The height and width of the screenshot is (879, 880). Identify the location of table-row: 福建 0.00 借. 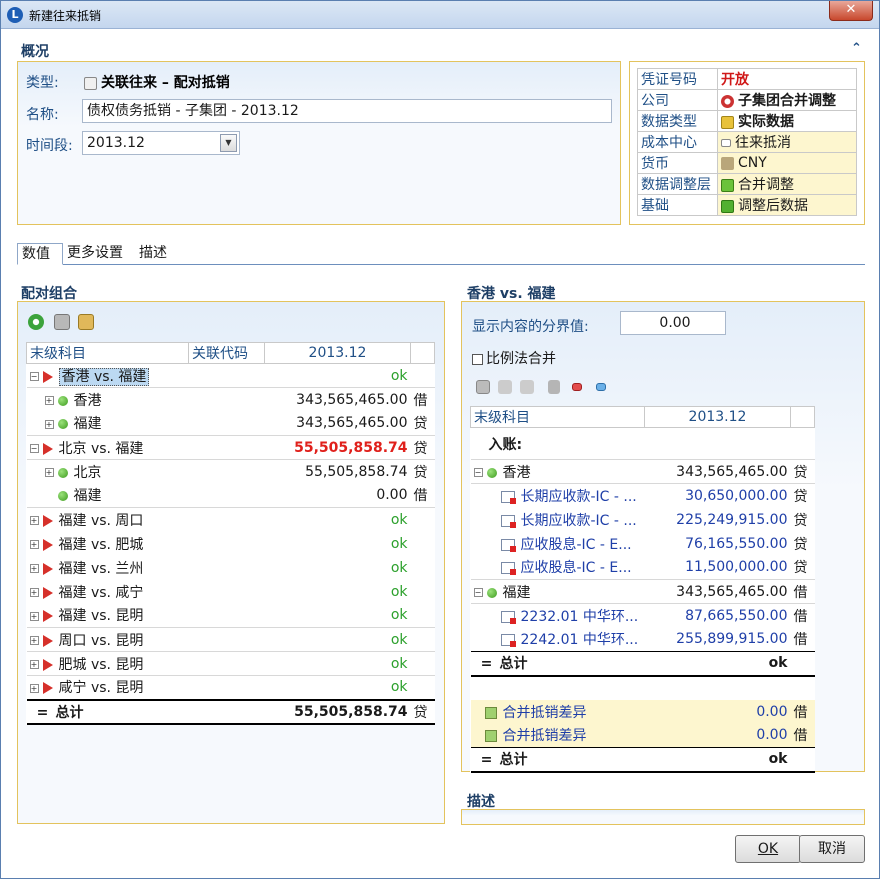
(231, 496).